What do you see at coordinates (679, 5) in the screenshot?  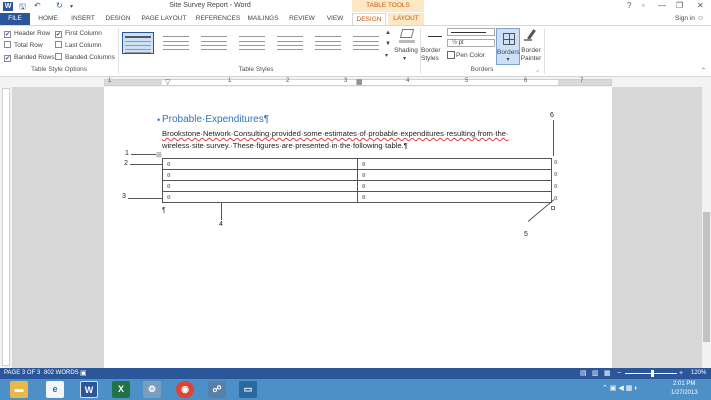 I see `restore-icon: ❐` at bounding box center [679, 5].